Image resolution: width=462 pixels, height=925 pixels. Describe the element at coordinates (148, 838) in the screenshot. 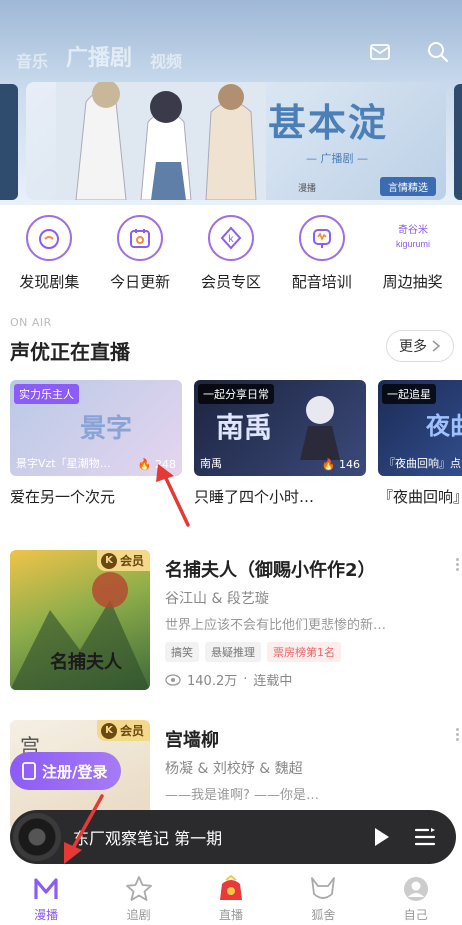

I see `player-title: 东厂观察笔记 第一期` at that location.